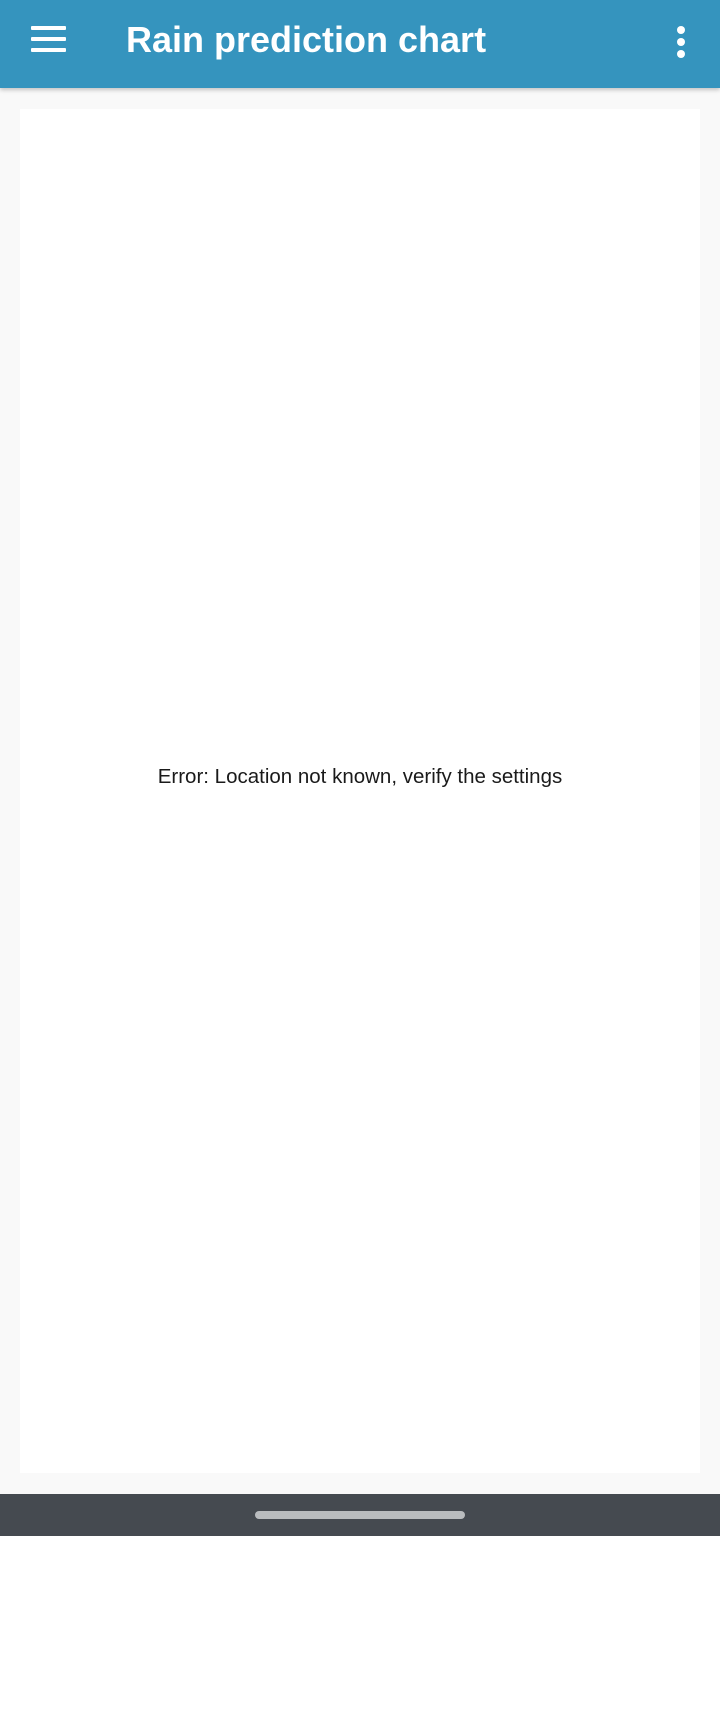 This screenshot has width=720, height=1712. Describe the element at coordinates (306, 39) in the screenshot. I see `page-title: Rain prediction chart` at that location.